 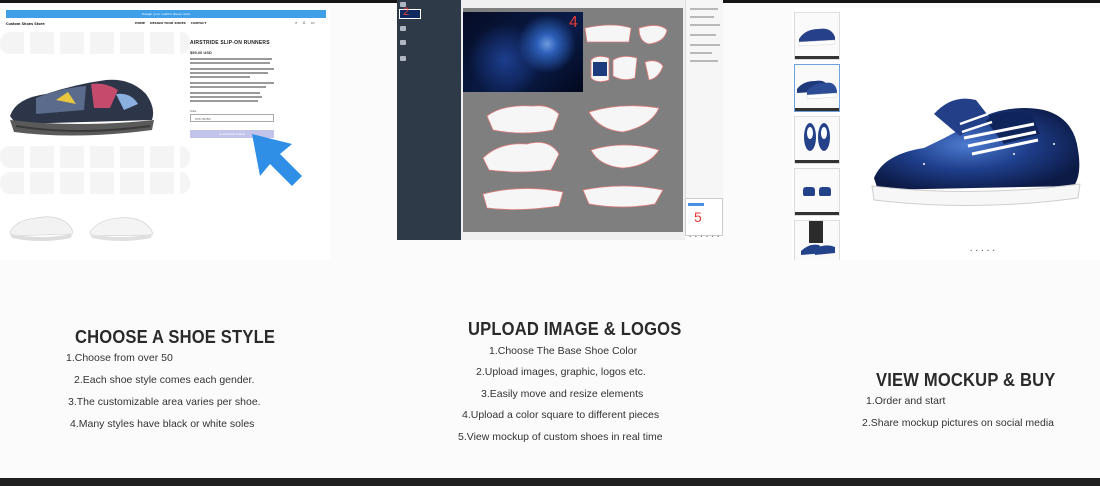 I want to click on section-title-upload: UPLOAD IMAGE & LOGOS, so click(x=575, y=329).